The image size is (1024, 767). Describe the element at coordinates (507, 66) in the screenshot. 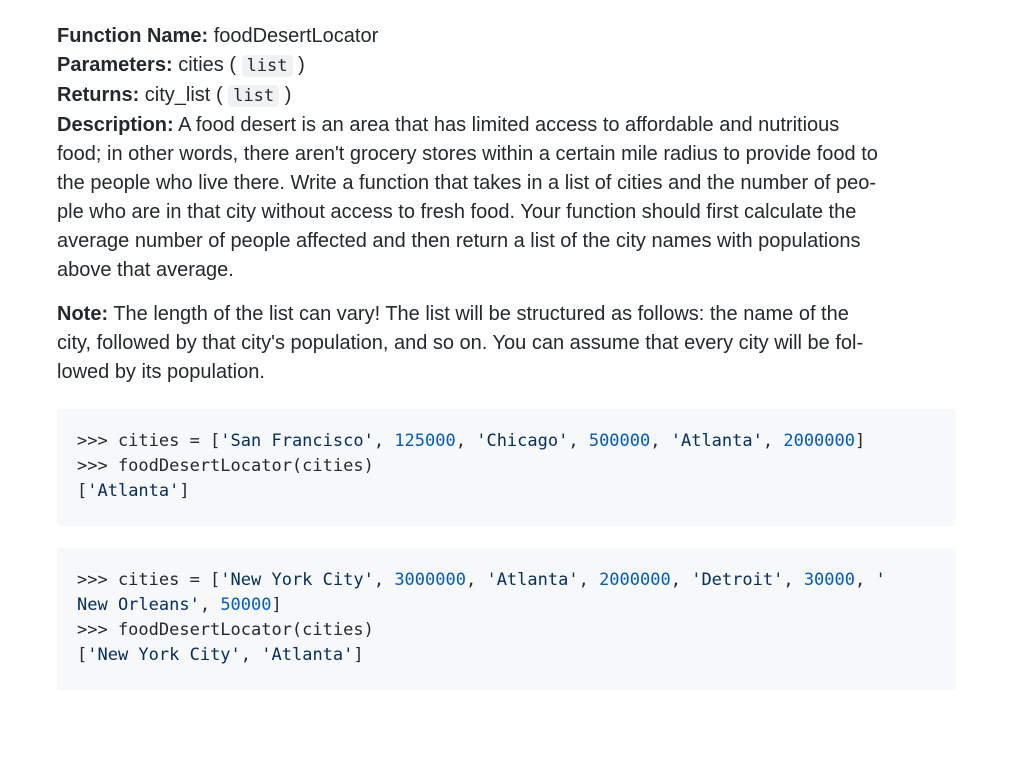

I see `parameters-line: Parameters: cities ( list )` at that location.